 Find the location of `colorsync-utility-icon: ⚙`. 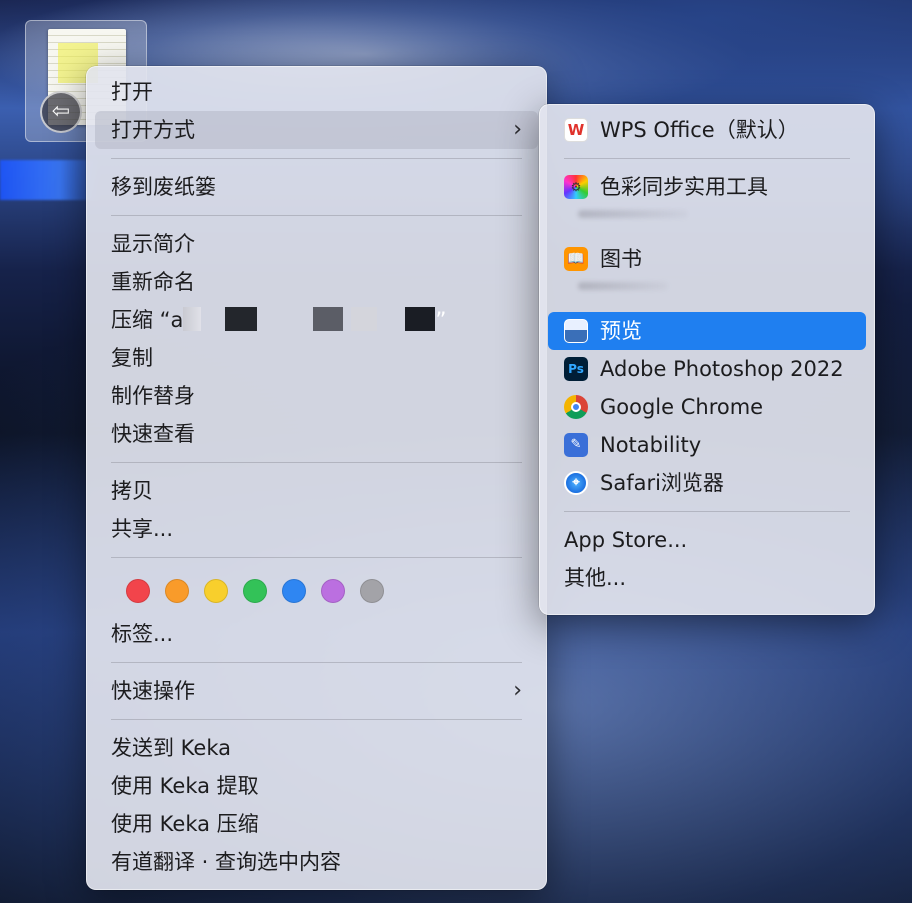

colorsync-utility-icon: ⚙ is located at coordinates (576, 187).